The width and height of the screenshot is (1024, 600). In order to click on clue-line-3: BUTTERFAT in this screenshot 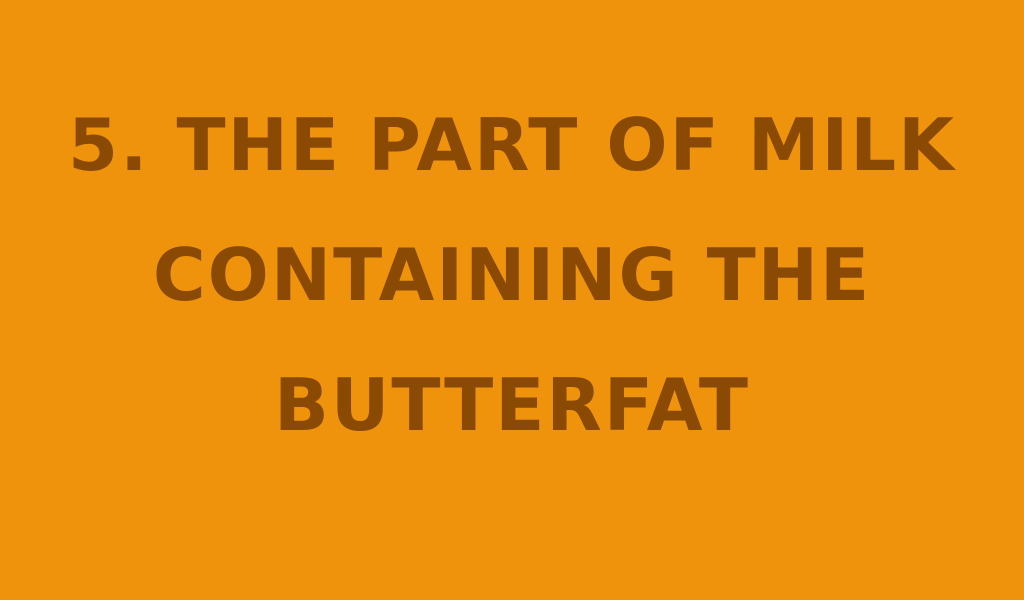, I will do `click(511, 405)`.